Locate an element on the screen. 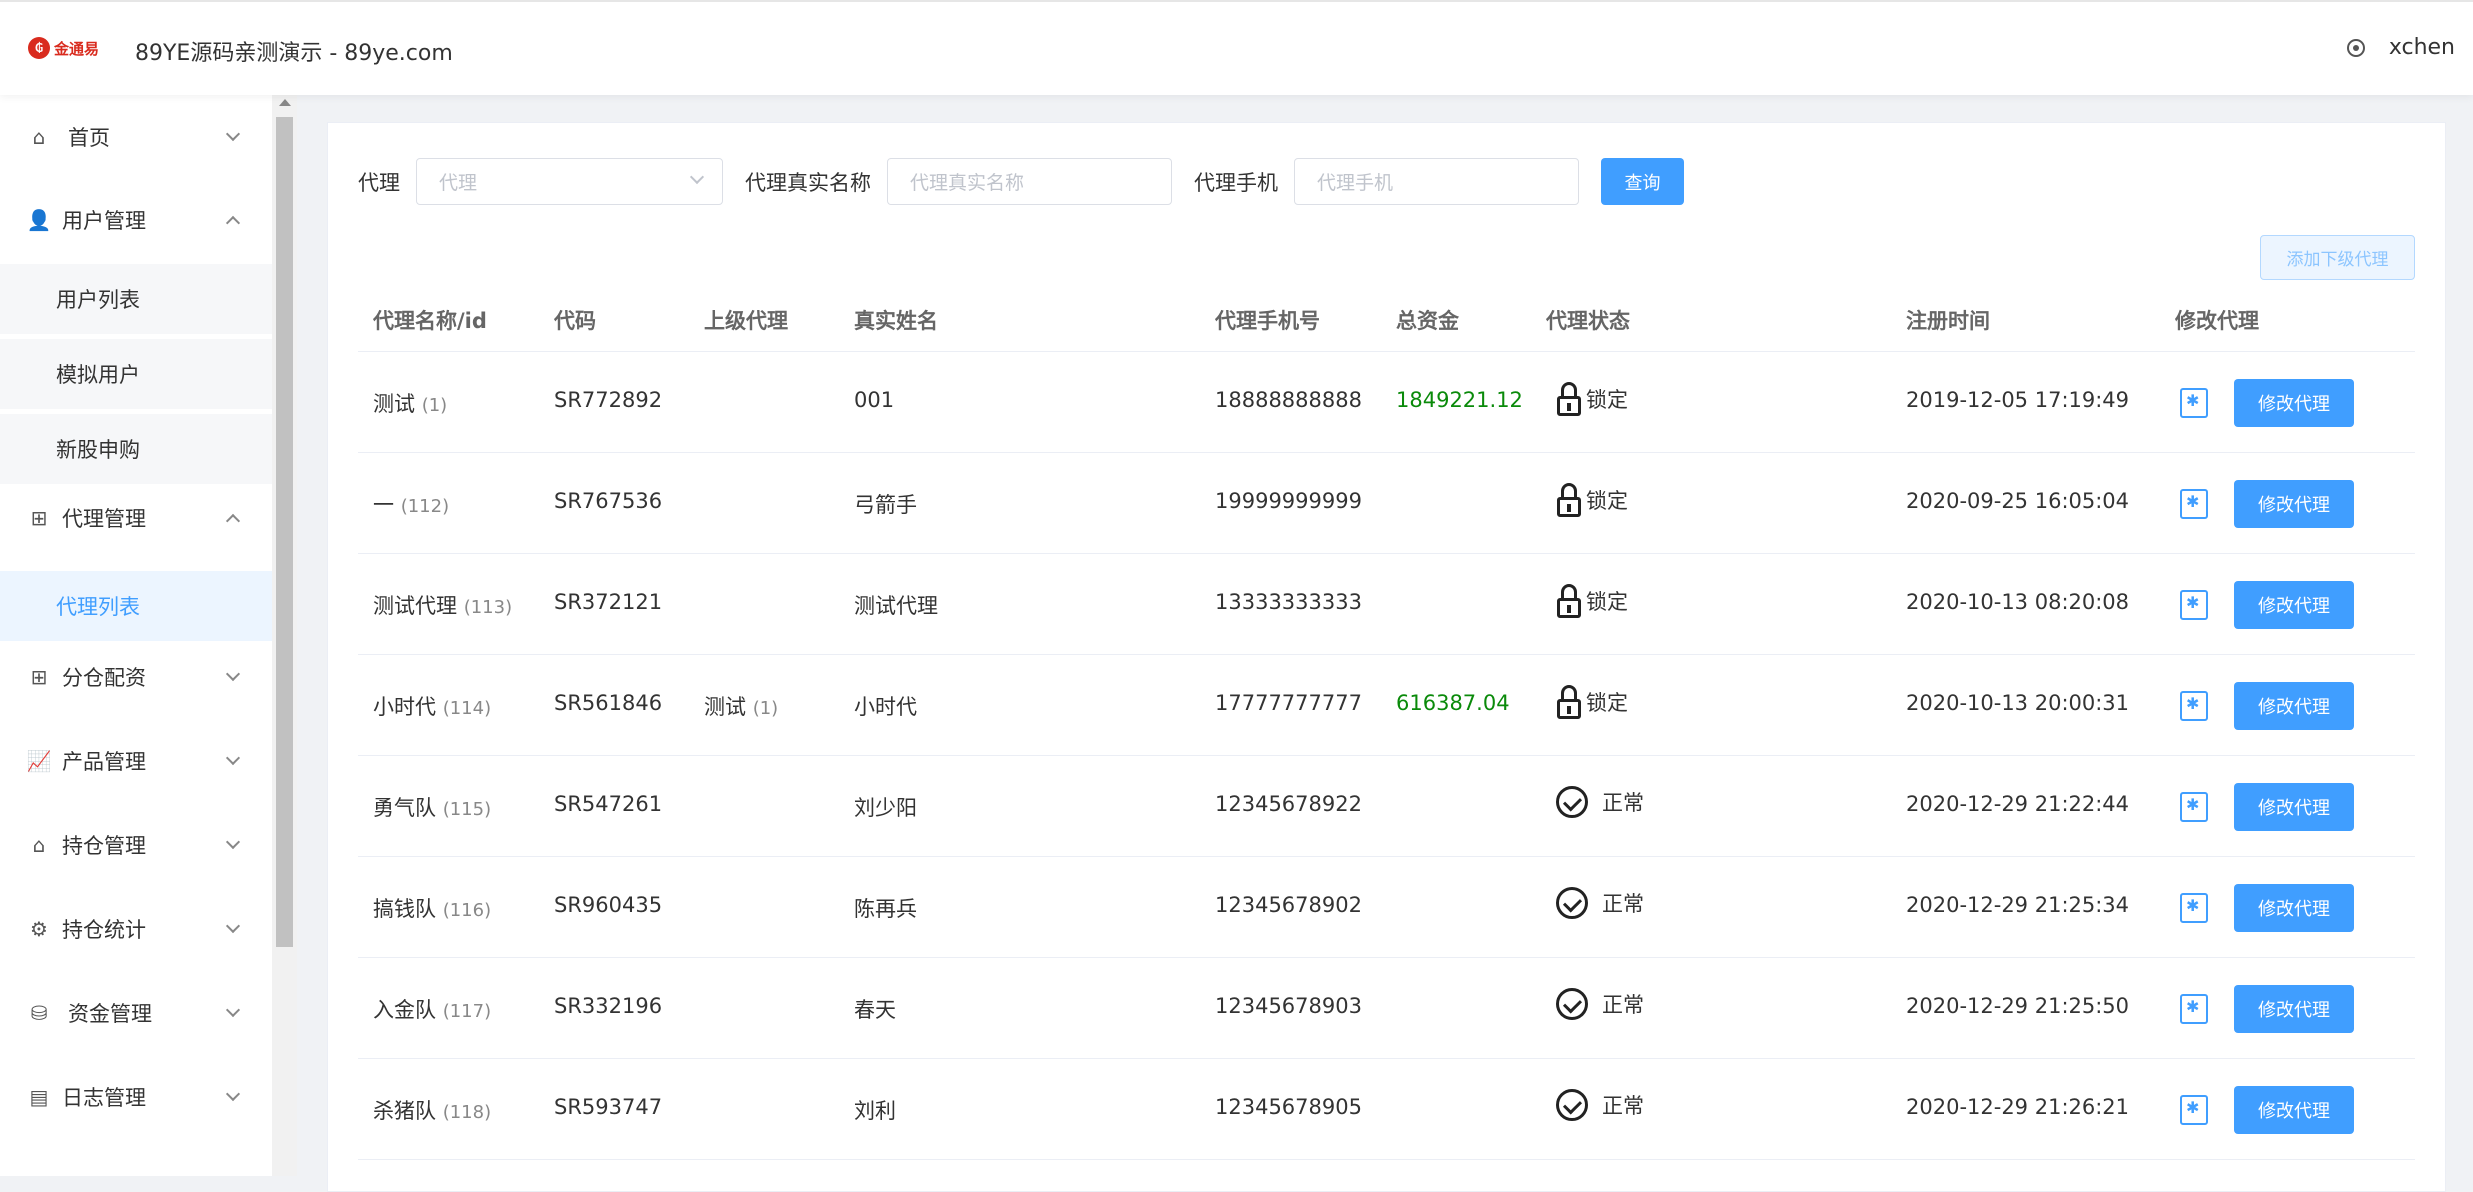 This screenshot has height=1192, width=2473. phone-placeholder: 代理手机 is located at coordinates (1355, 183).